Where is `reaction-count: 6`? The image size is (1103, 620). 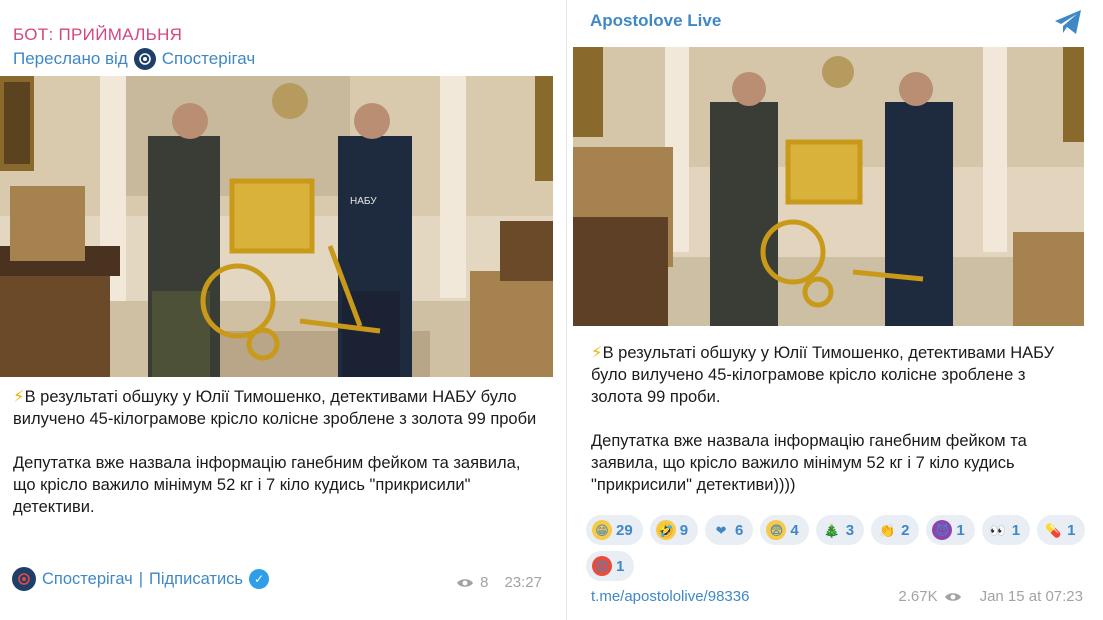
reaction-count: 6 is located at coordinates (739, 530).